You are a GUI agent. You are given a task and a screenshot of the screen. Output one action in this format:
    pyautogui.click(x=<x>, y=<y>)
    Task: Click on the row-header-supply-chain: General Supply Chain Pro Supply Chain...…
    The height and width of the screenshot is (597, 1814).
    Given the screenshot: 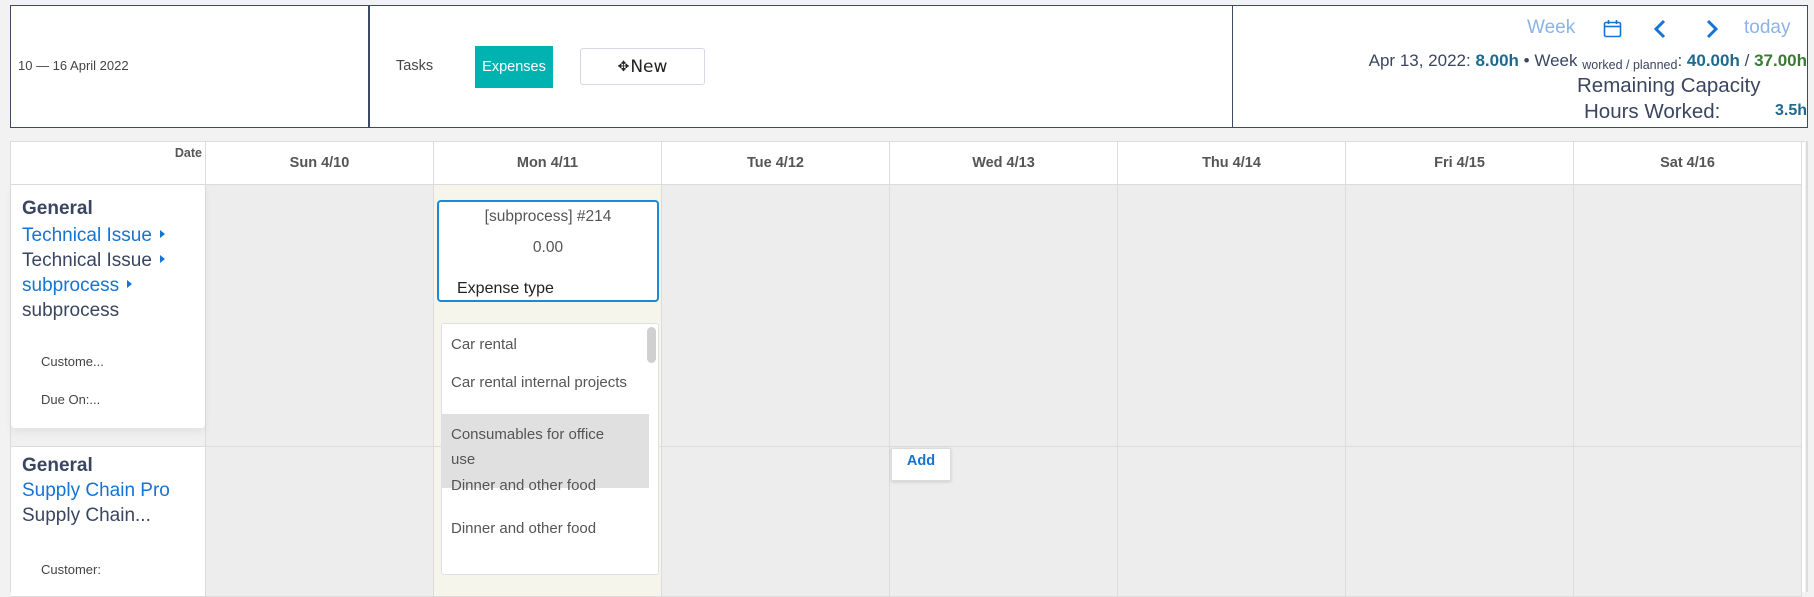 What is the action you would take?
    pyautogui.click(x=108, y=522)
    